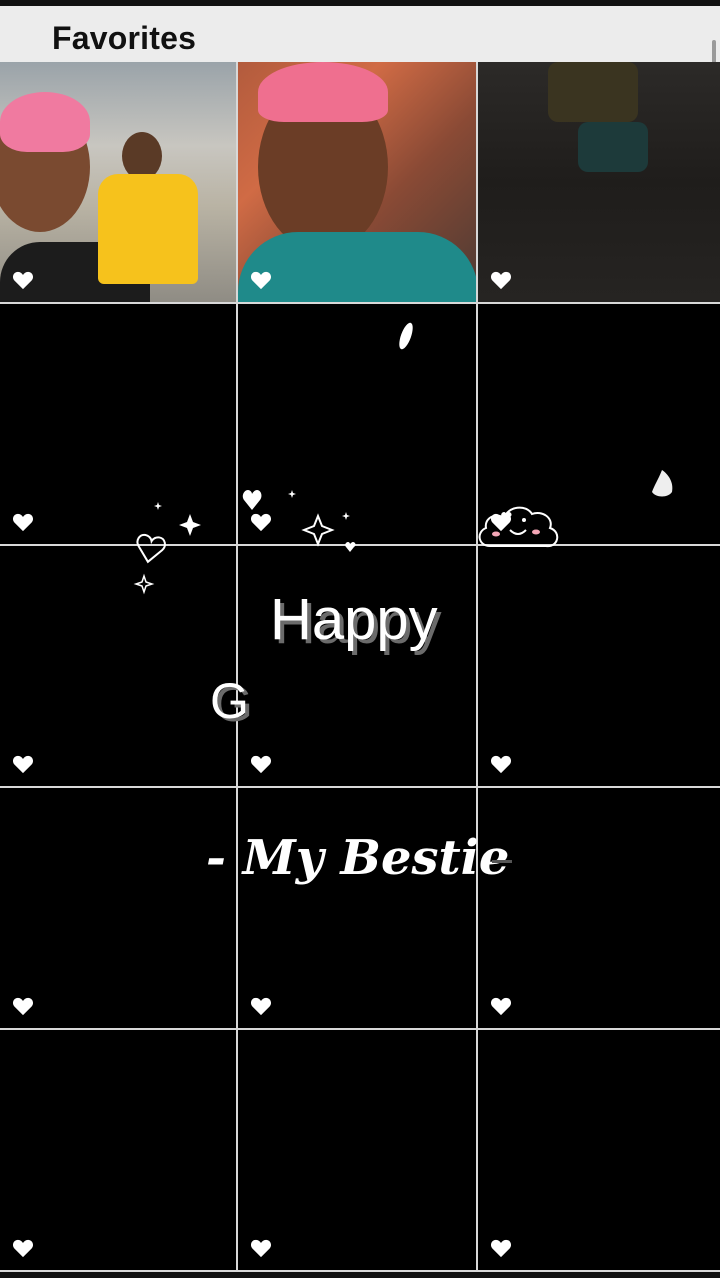 This screenshot has height=1278, width=720. What do you see at coordinates (593, 92) in the screenshot?
I see `shirt-shape` at bounding box center [593, 92].